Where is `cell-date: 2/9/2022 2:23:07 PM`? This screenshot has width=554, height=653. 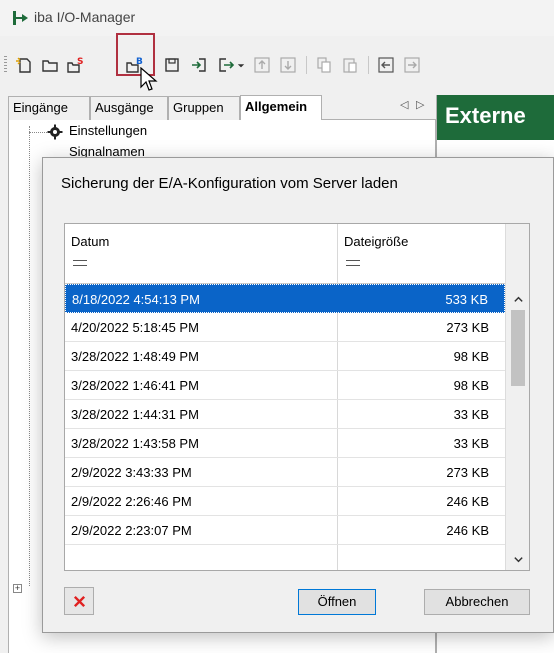 cell-date: 2/9/2022 2:23:07 PM is located at coordinates (131, 530).